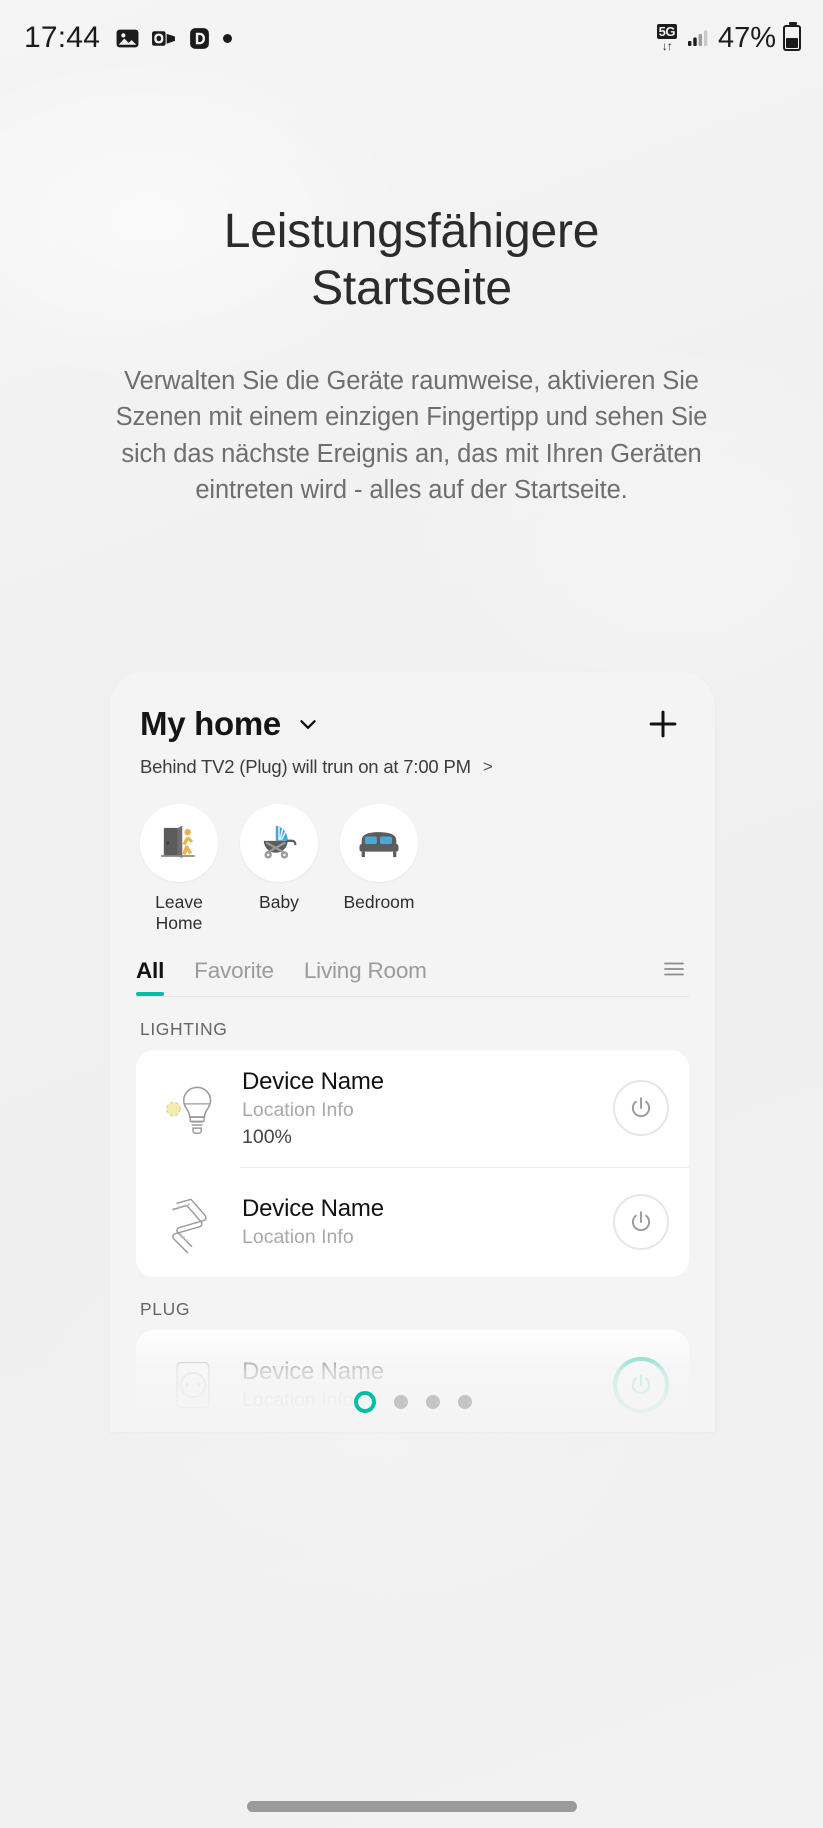 This screenshot has width=823, height=1828. What do you see at coordinates (412, 996) in the screenshot?
I see `tab-bar-divider` at bounding box center [412, 996].